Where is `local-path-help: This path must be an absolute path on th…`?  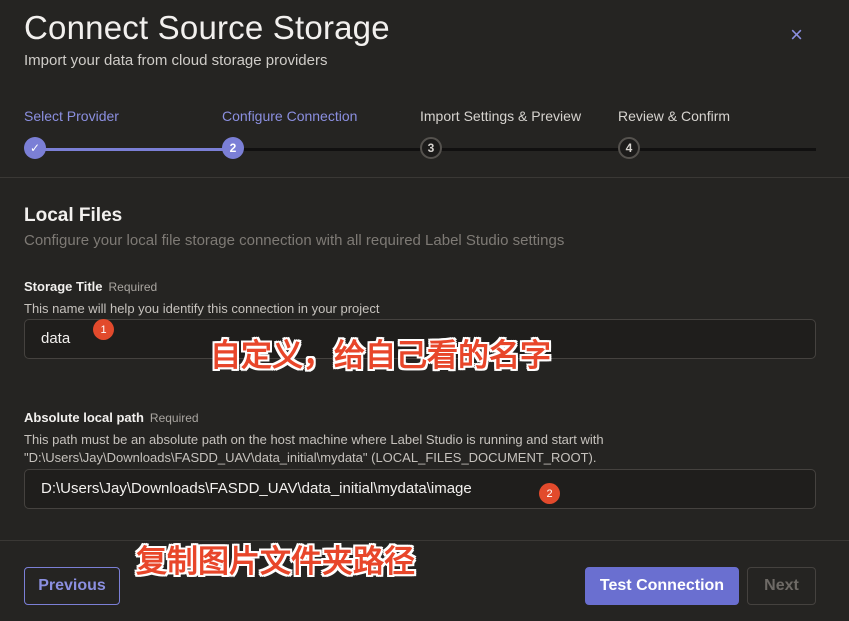
local-path-help: This path must be an absolute path on th… is located at coordinates (424, 449).